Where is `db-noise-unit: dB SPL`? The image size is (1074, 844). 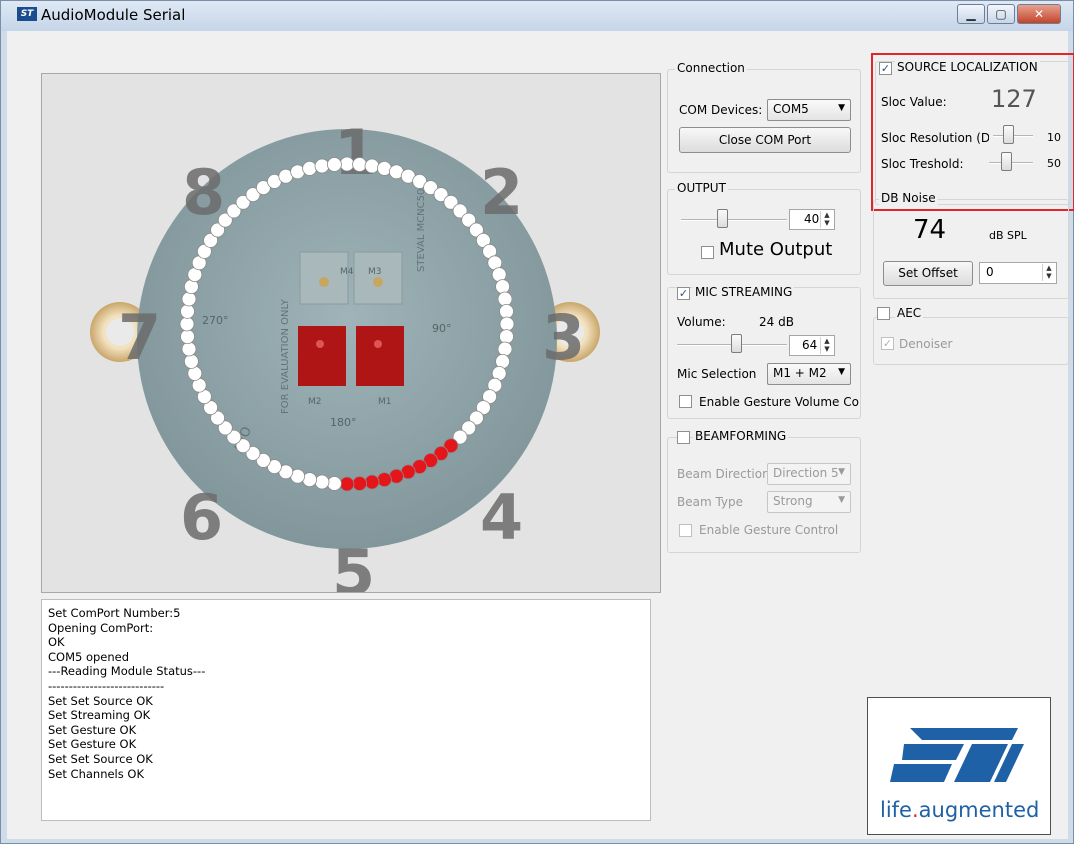
db-noise-unit: dB SPL is located at coordinates (1008, 235).